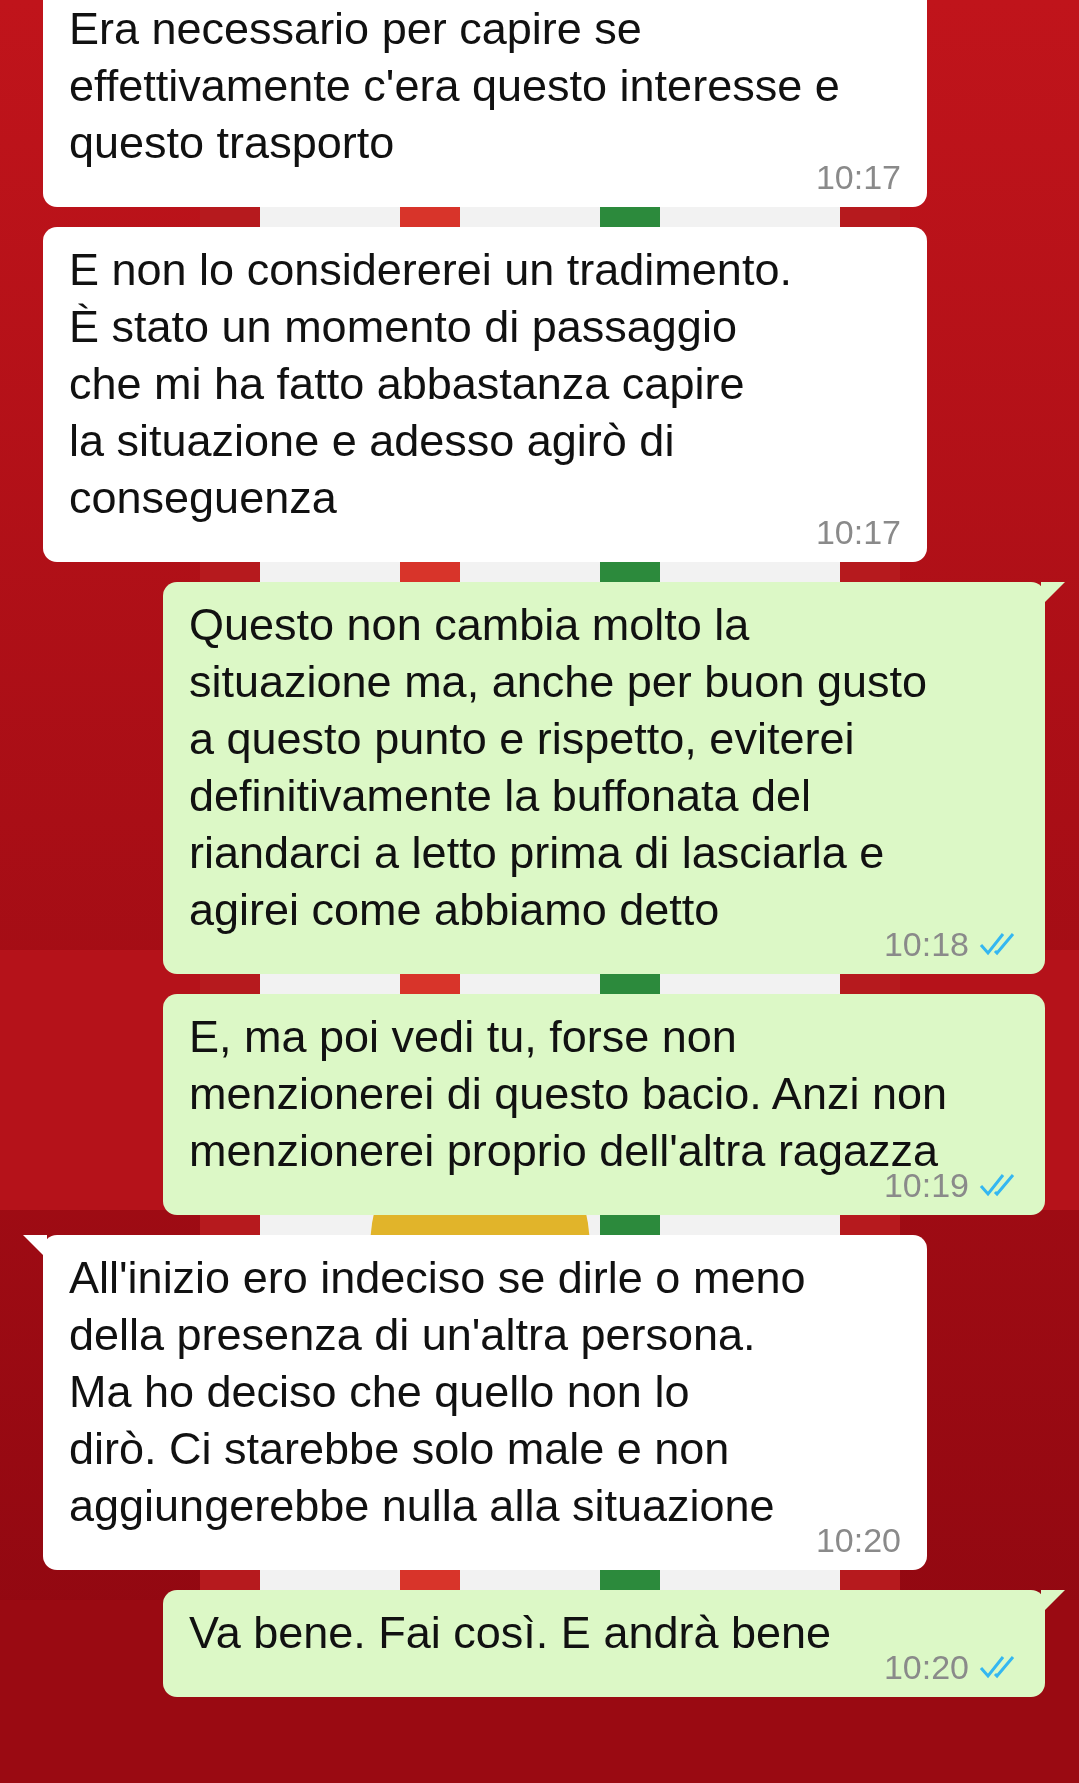  I want to click on message-text: E non lo considererei un tradimento. È stato un momento di passaggio che mi ha fatto abbastanza capire la situazione e adesso agirò di conseguenza, so click(431, 384).